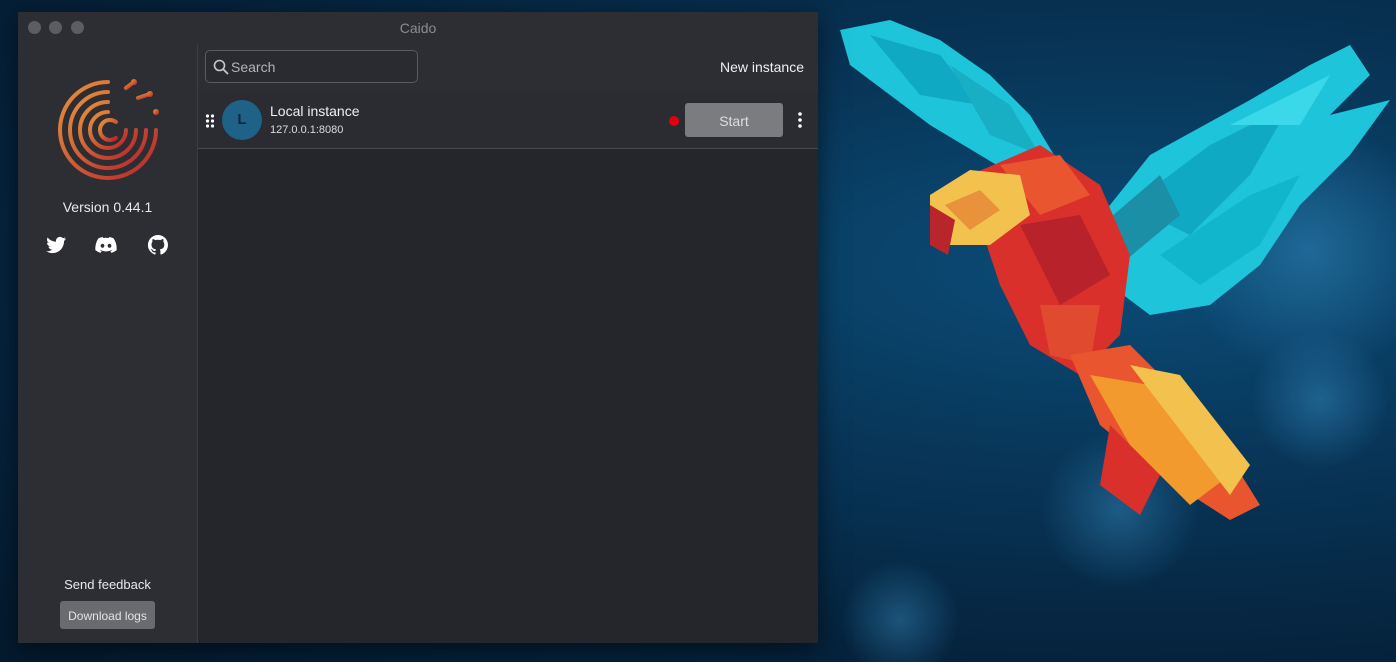 This screenshot has width=1396, height=662. What do you see at coordinates (734, 120) in the screenshot?
I see `start-instance-button: Start` at bounding box center [734, 120].